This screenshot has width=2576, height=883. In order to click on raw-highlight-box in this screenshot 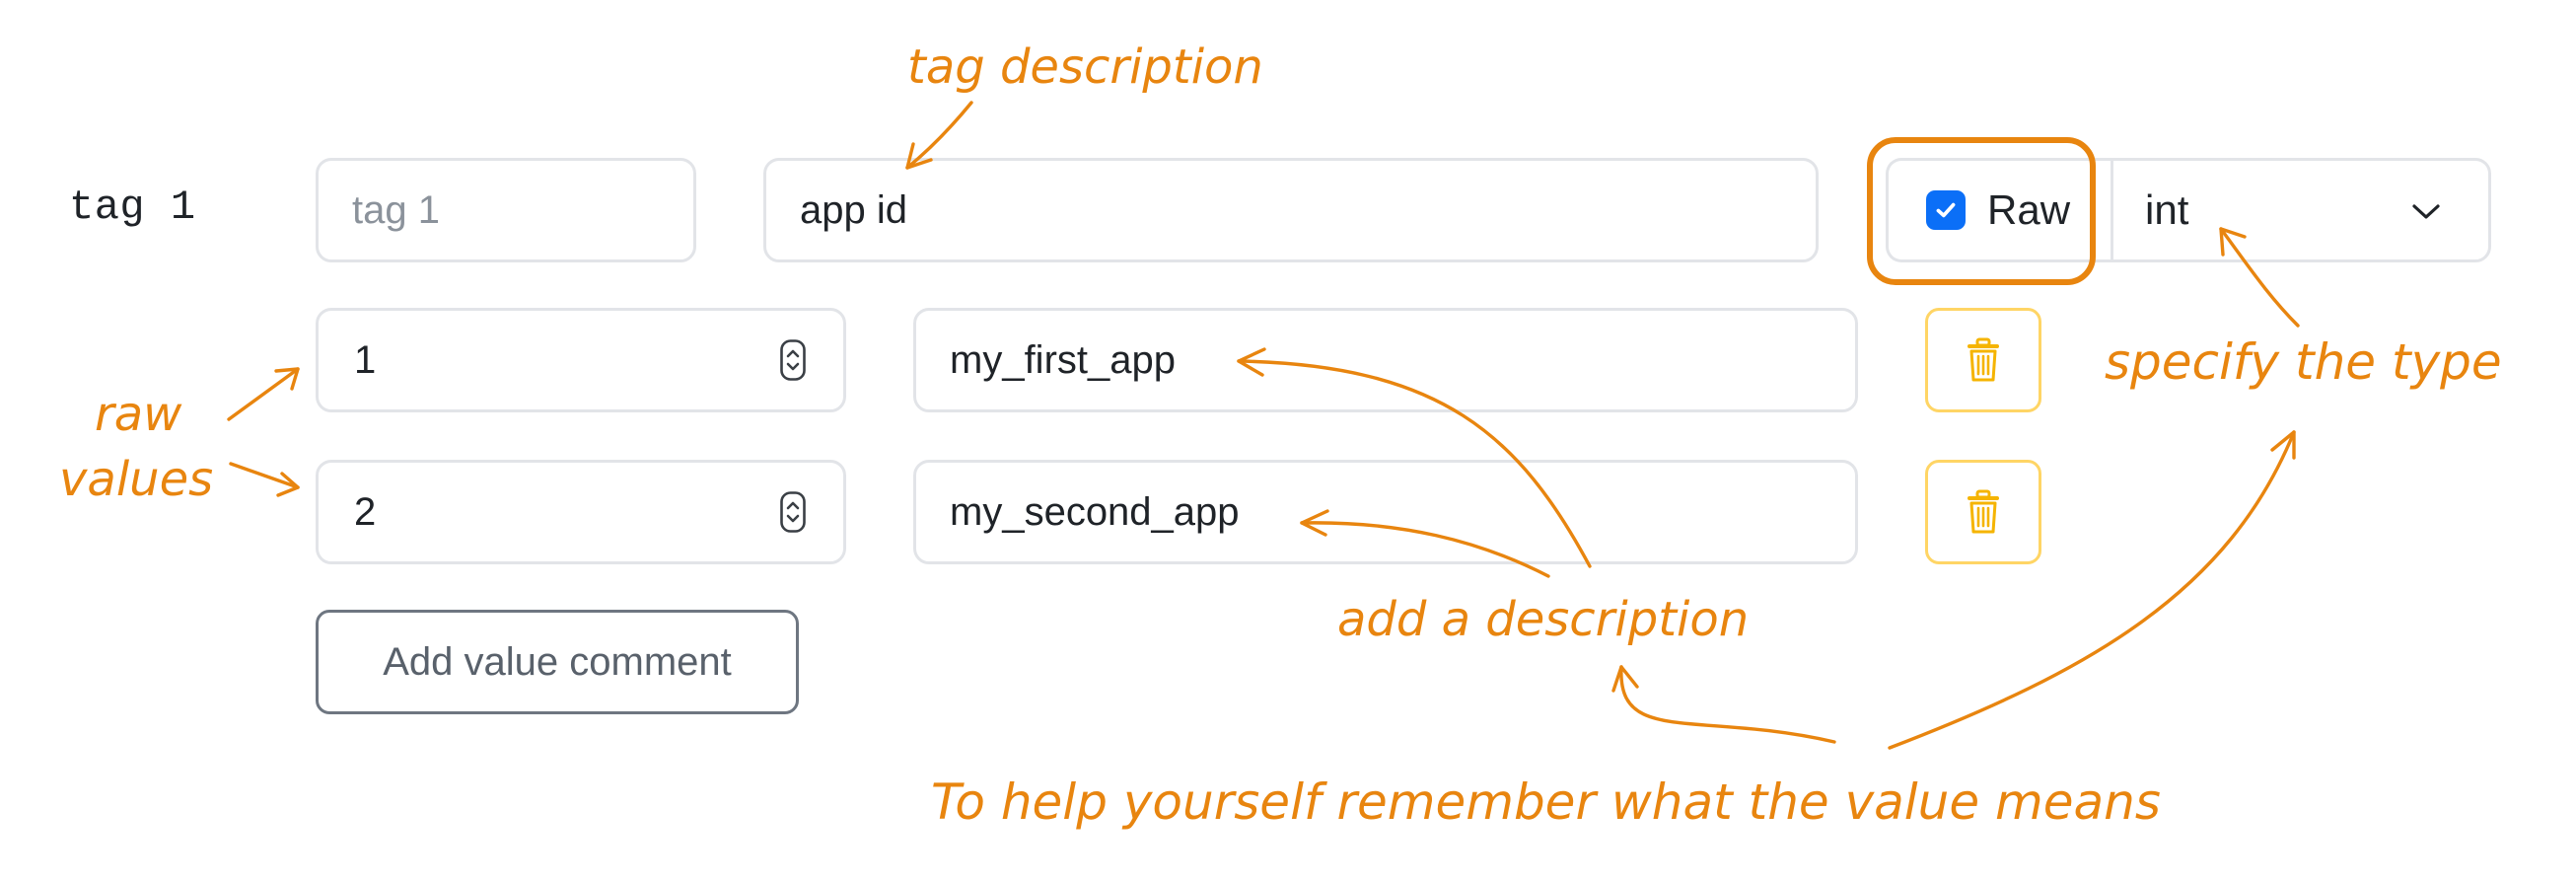, I will do `click(1981, 211)`.